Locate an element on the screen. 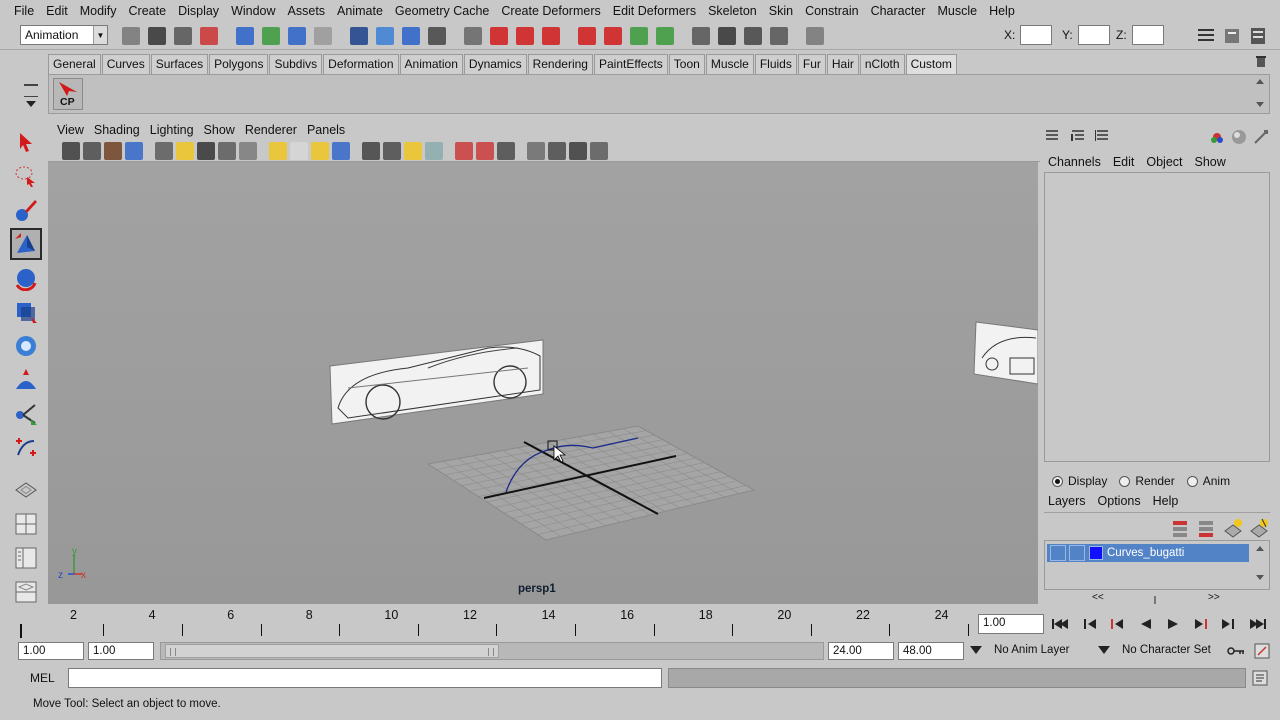  current-frame-field: 1.00 is located at coordinates (1011, 624).